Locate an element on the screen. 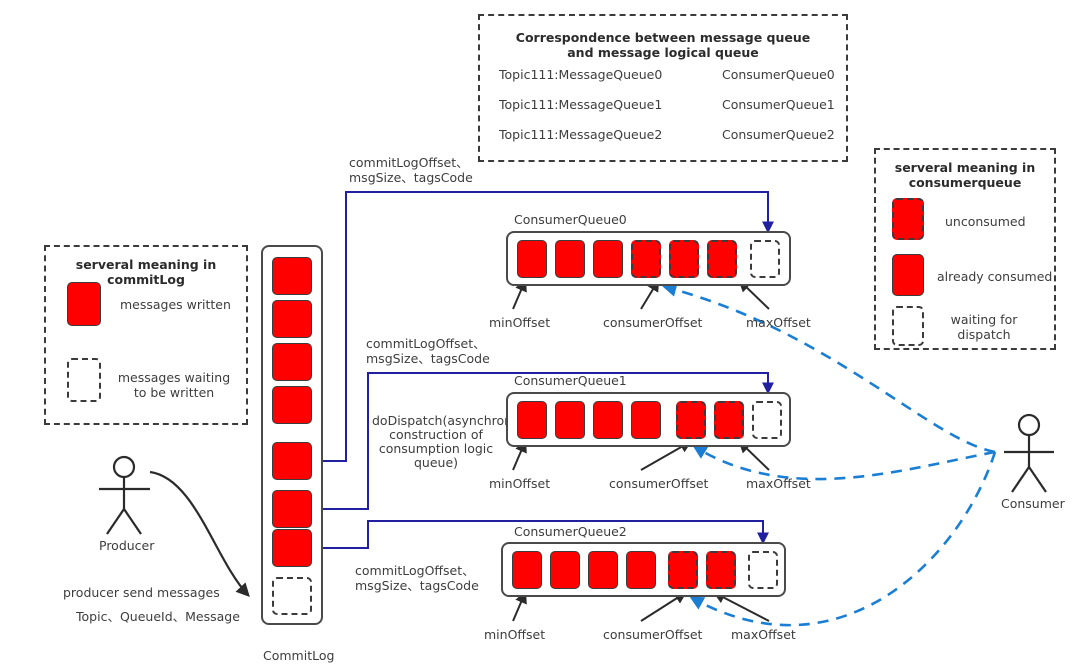 This screenshot has width=1080, height=671. correspondence-row-1-left: Topic111:MessageQueue1 is located at coordinates (581, 104).